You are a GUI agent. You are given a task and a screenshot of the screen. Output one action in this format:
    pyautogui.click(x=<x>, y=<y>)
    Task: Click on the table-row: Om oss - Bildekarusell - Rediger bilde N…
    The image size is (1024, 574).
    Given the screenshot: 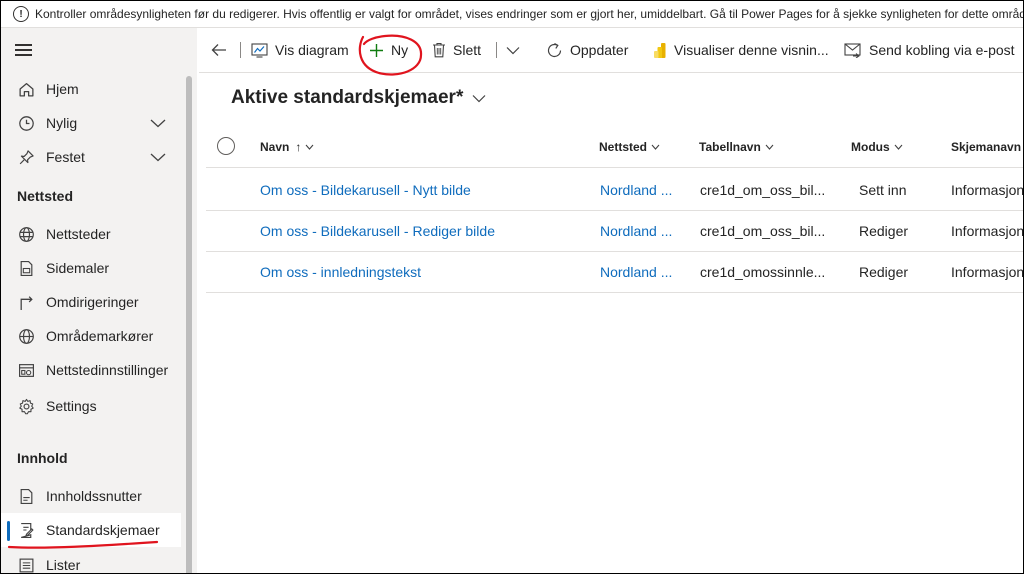 What is the action you would take?
    pyautogui.click(x=614, y=231)
    